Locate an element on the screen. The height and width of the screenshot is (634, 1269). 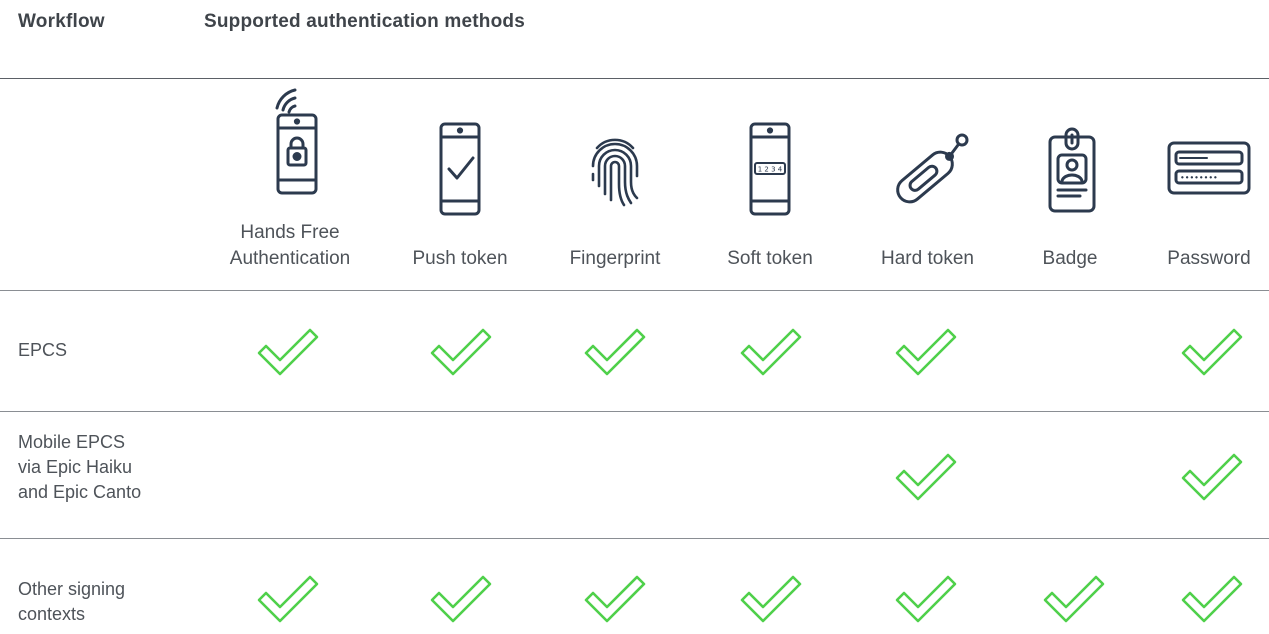
method-password: •••••••• Password is located at coordinates (1209, 184).